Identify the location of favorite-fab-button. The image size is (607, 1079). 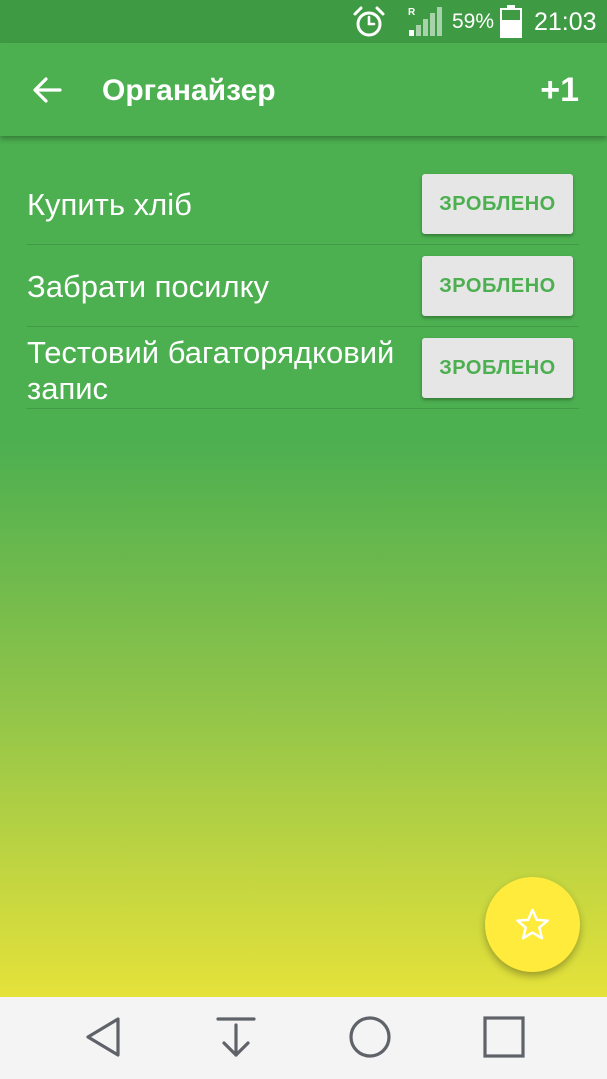
(532, 924).